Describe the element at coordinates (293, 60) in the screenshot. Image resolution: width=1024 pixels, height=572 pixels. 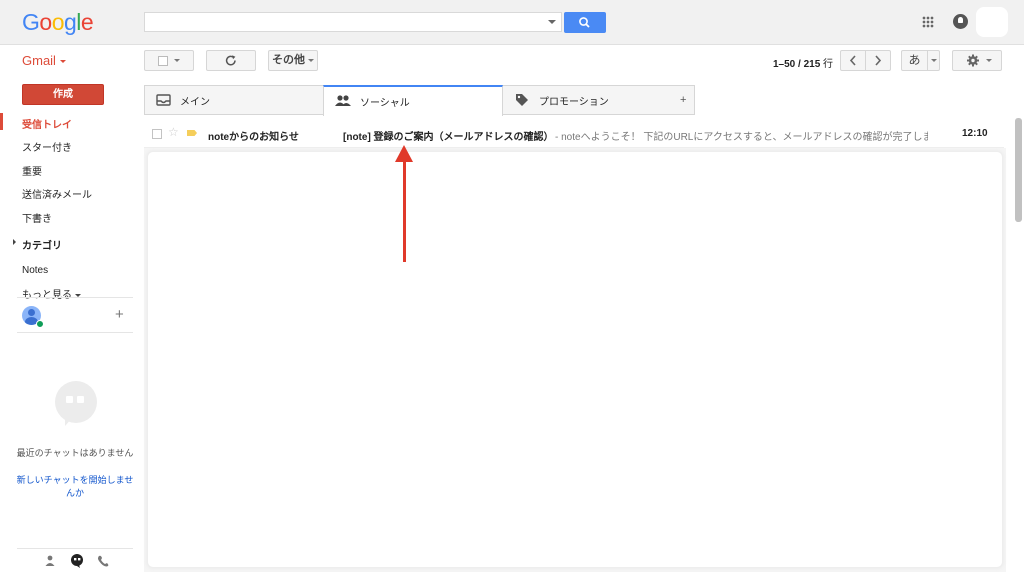
I see `more-actions-button: その他` at that location.